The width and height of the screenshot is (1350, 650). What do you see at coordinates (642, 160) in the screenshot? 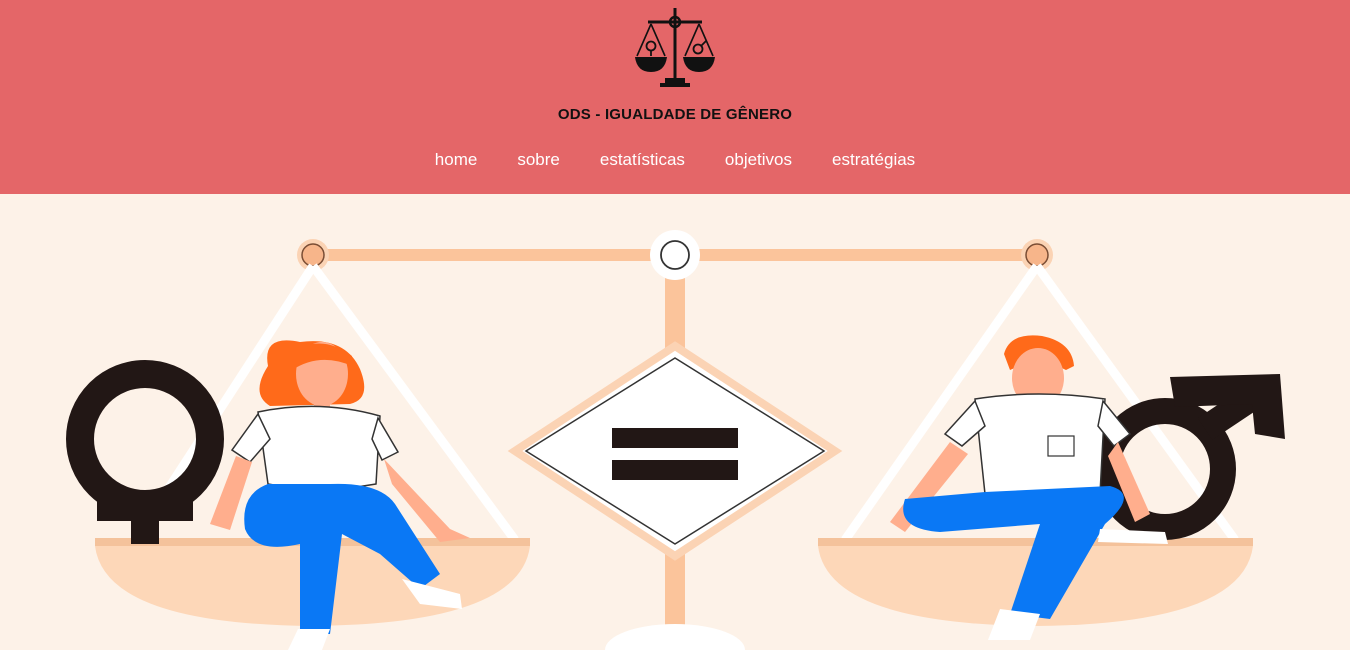
I see `nav-item-estatisticas: estatísticas` at bounding box center [642, 160].